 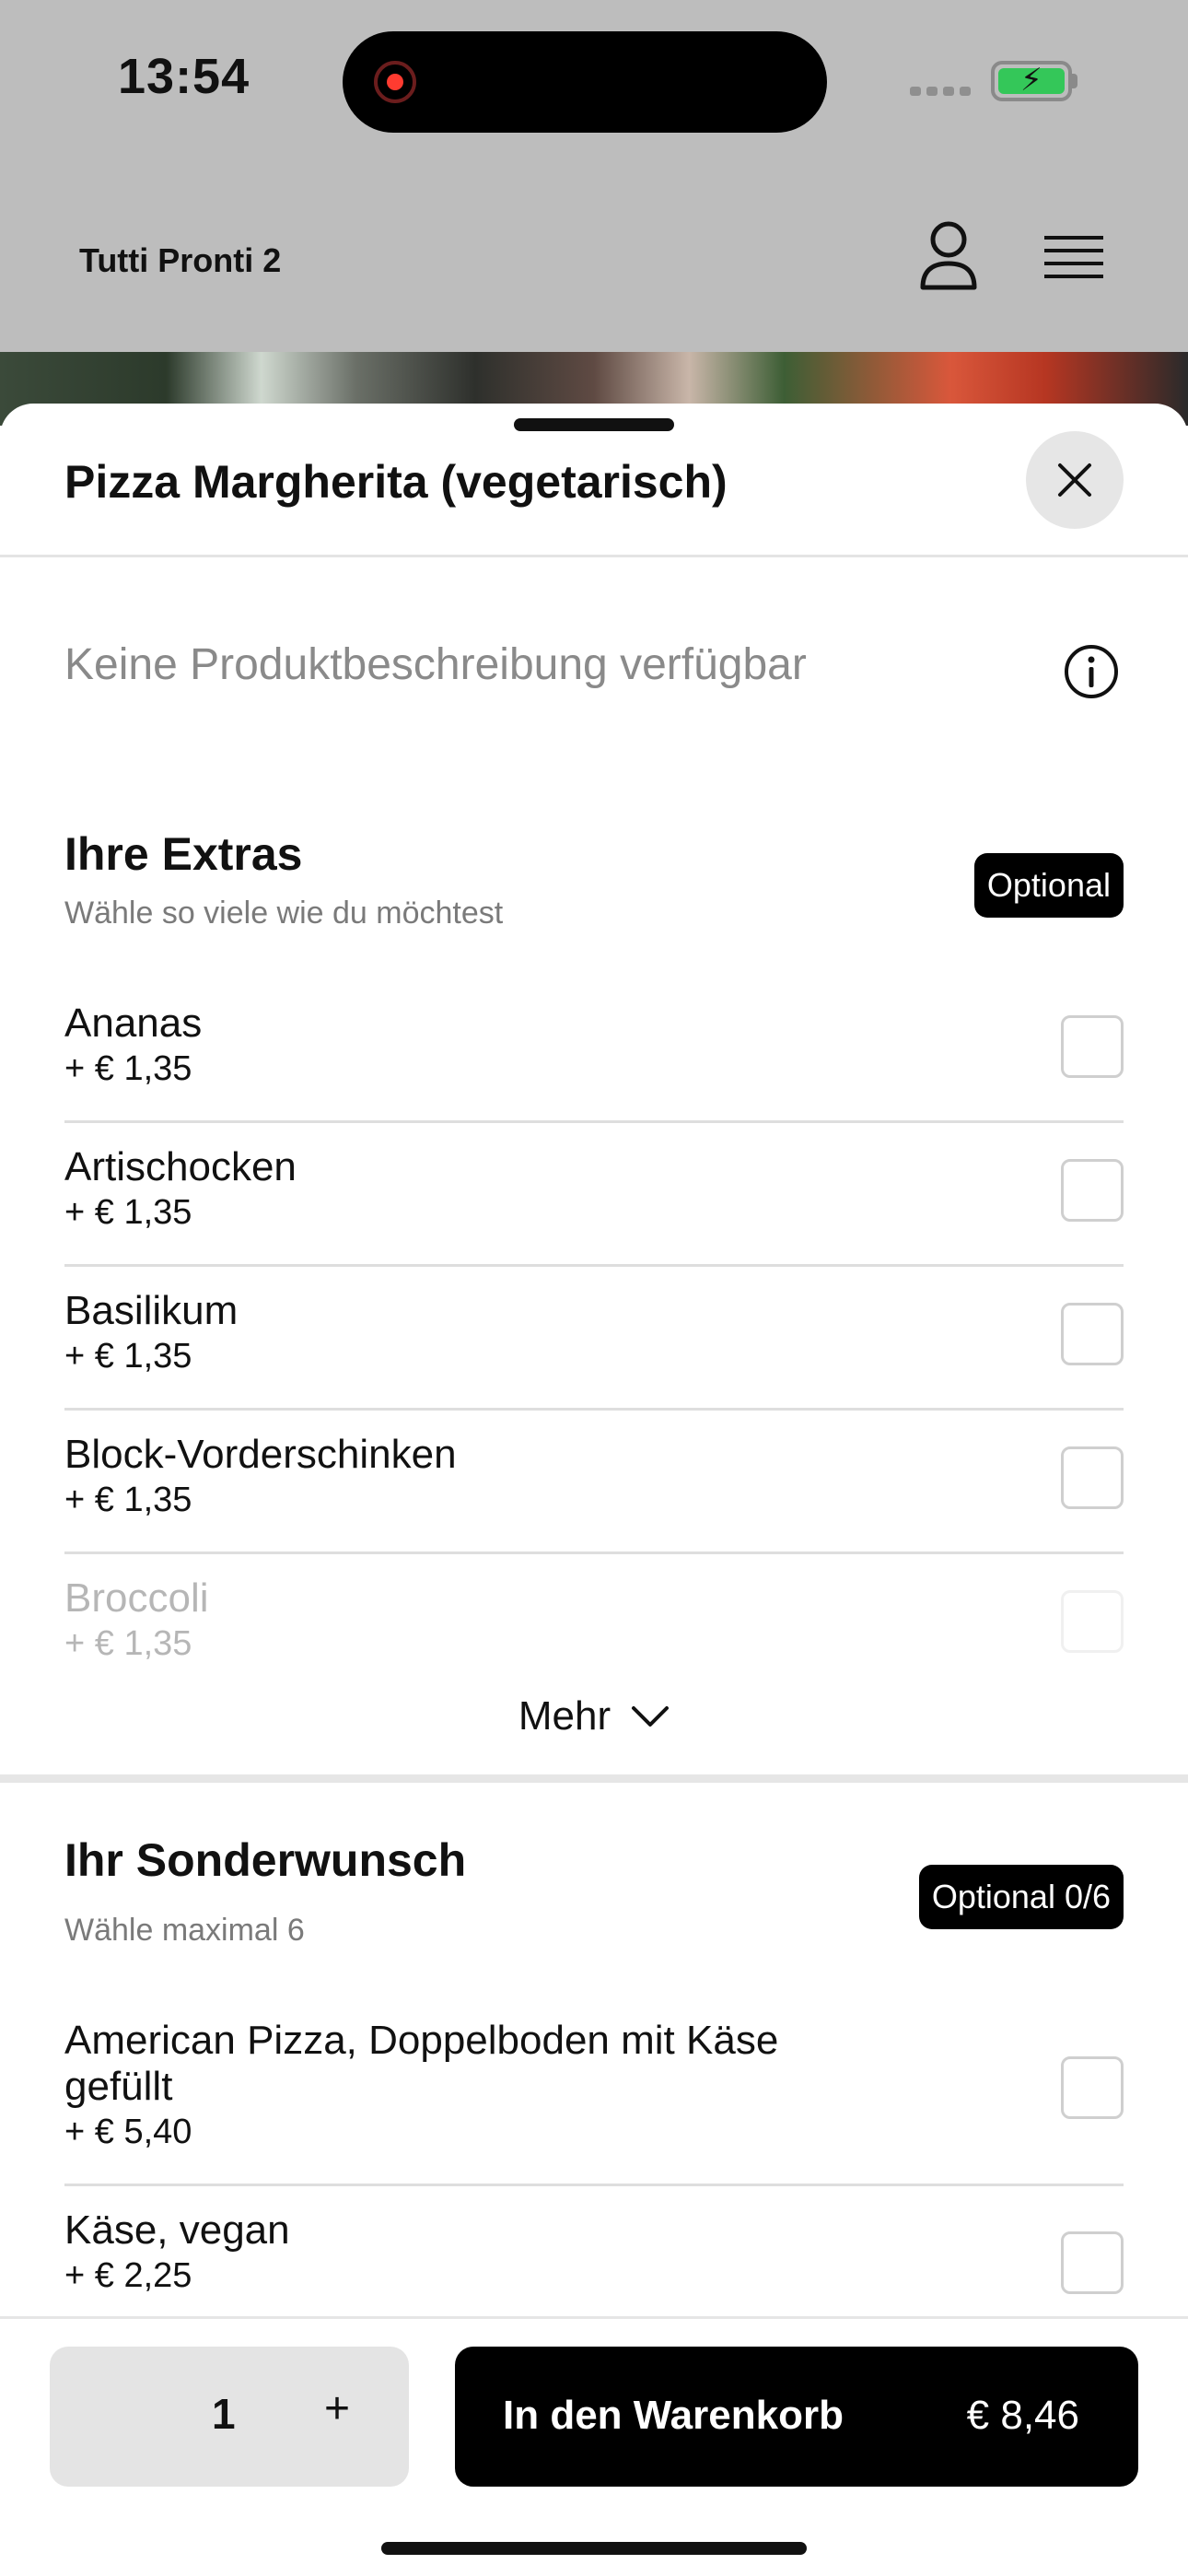 I want to click on more-button: Mehr, so click(x=594, y=1716).